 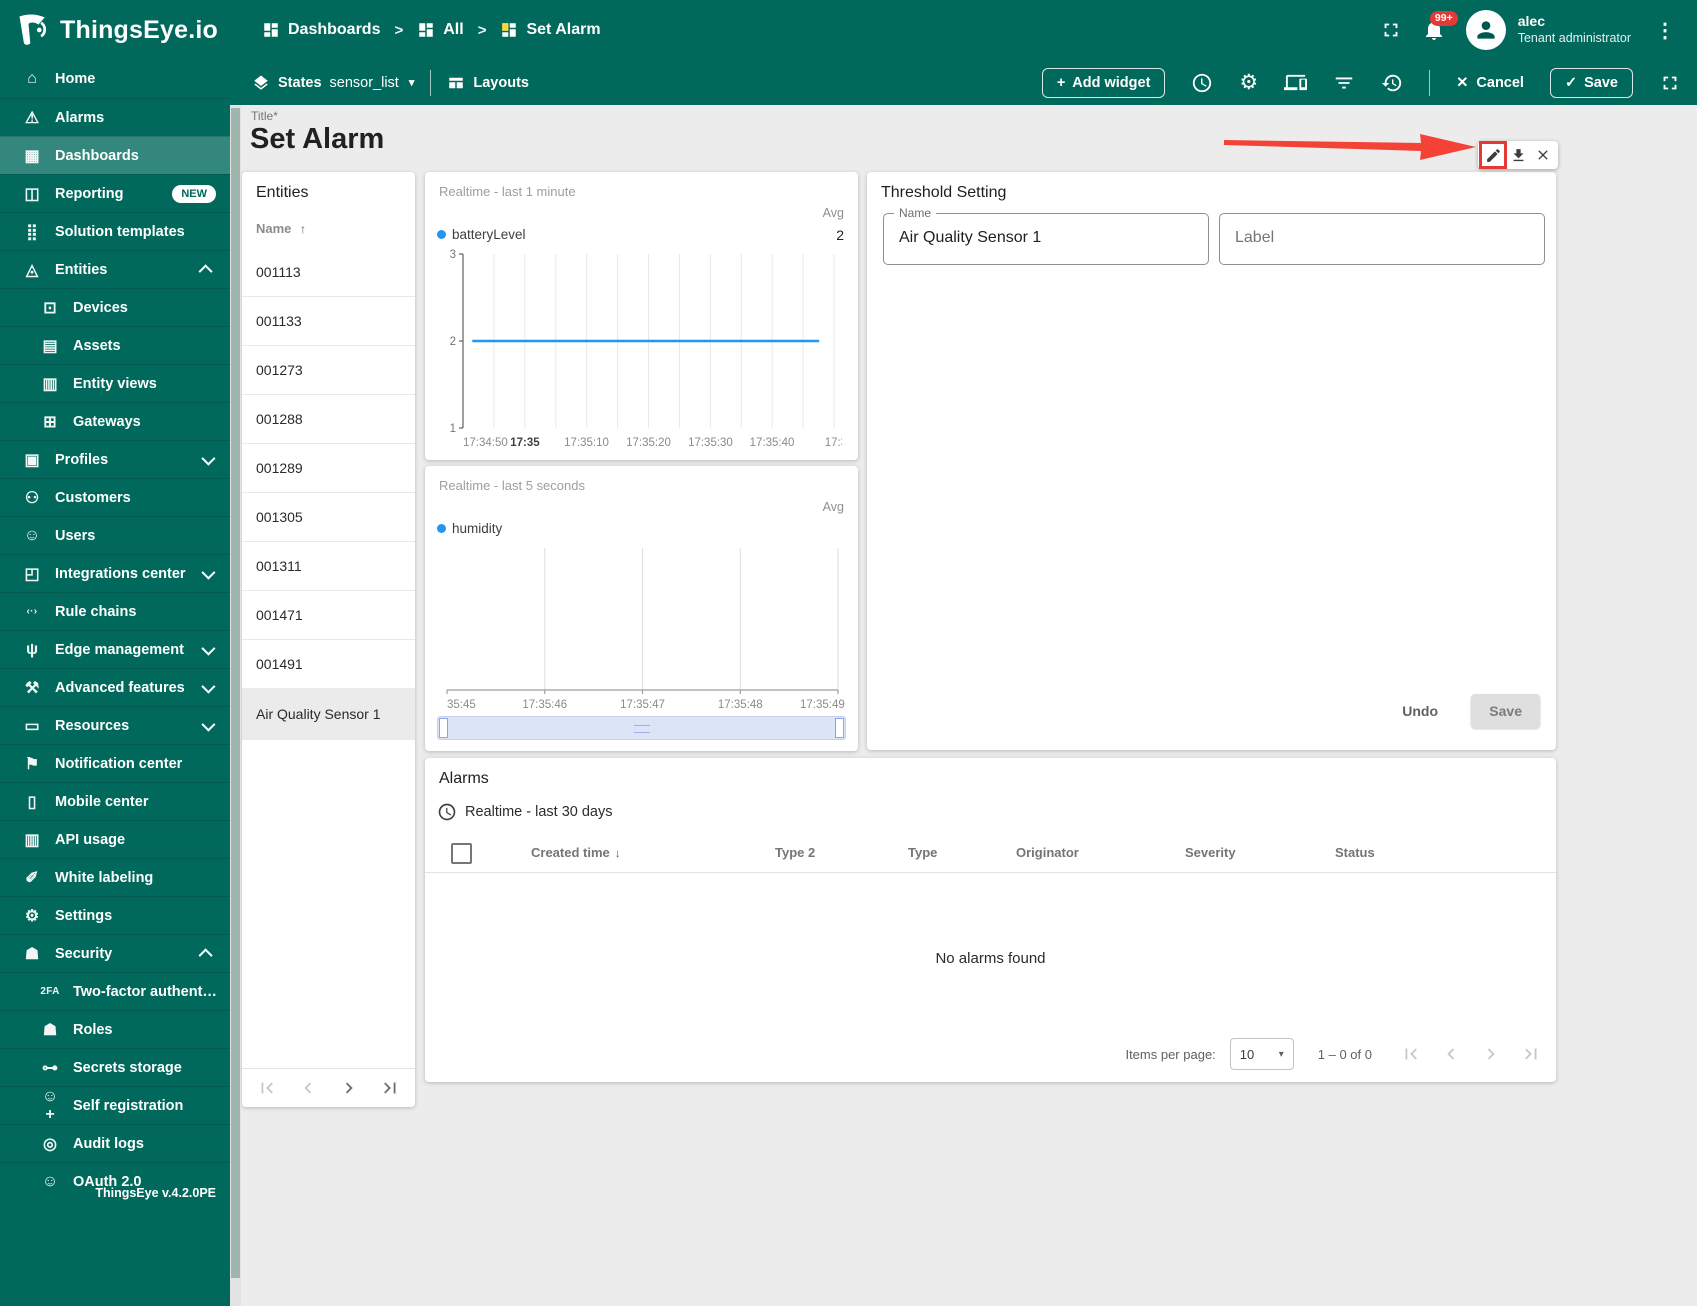 I want to click on name-field: Name Air Quality Sensor 1, so click(x=1046, y=235).